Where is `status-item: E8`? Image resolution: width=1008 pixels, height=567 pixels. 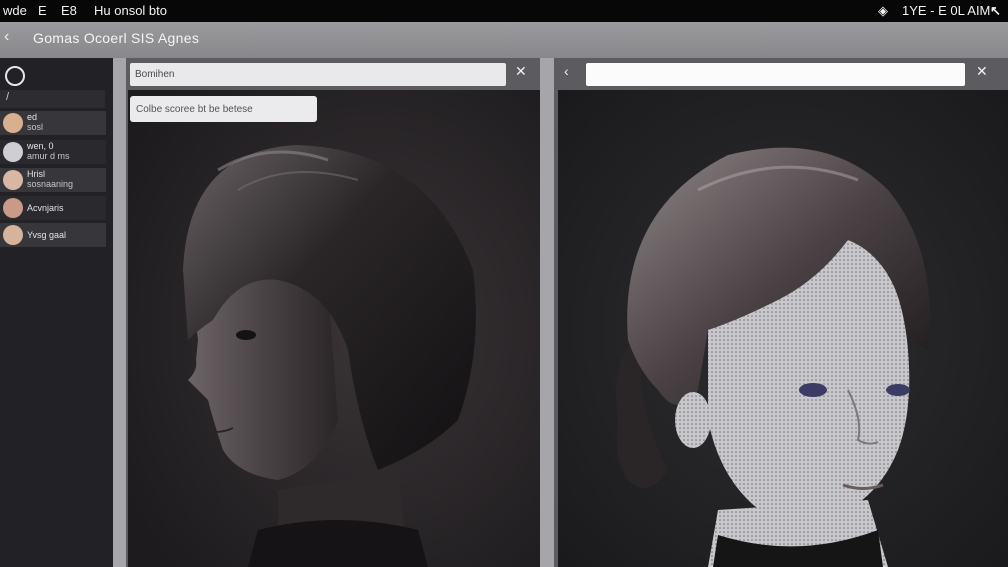 status-item: E8 is located at coordinates (69, 10).